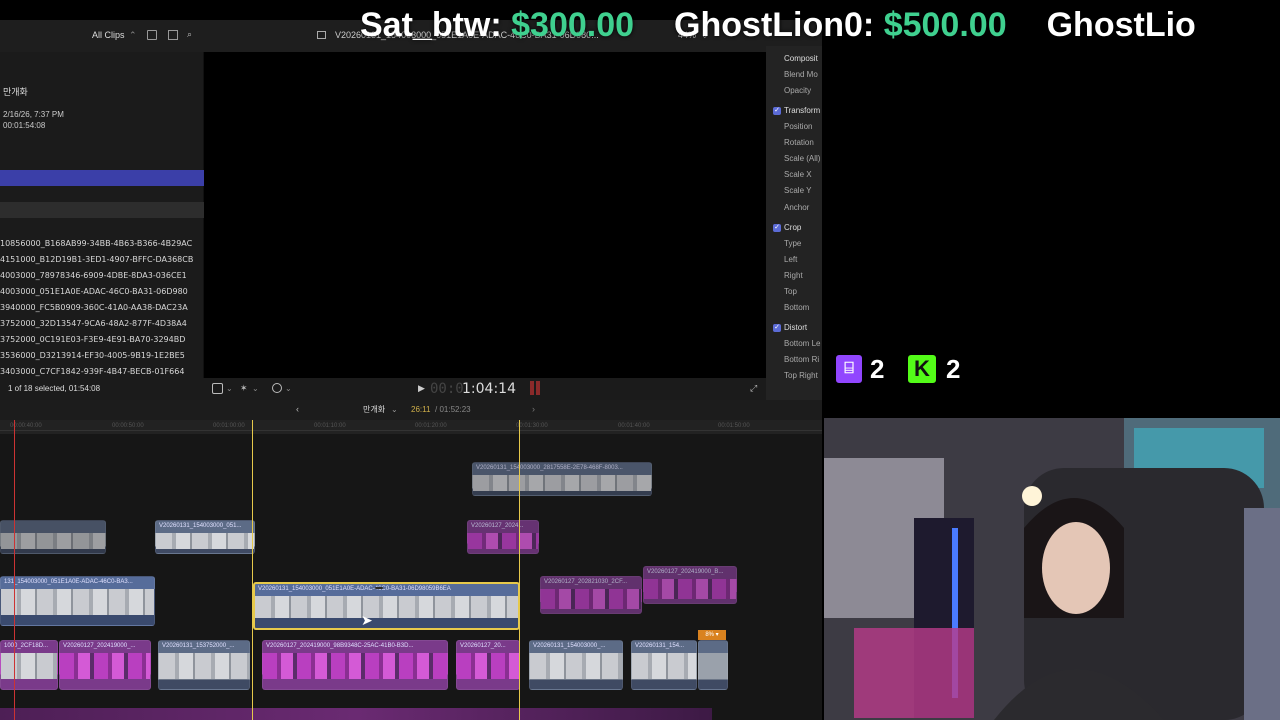 The image size is (1280, 720). Describe the element at coordinates (108, 35) in the screenshot. I see `clips-filter-dropdown: All Clips` at that location.